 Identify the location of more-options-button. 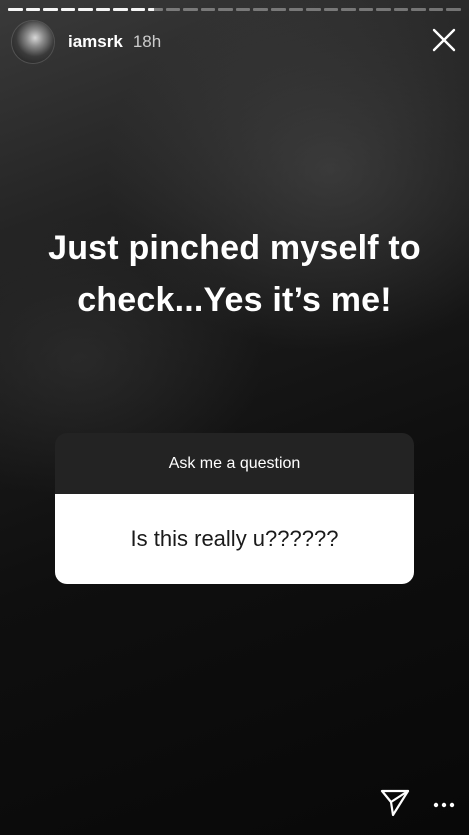
(444, 805).